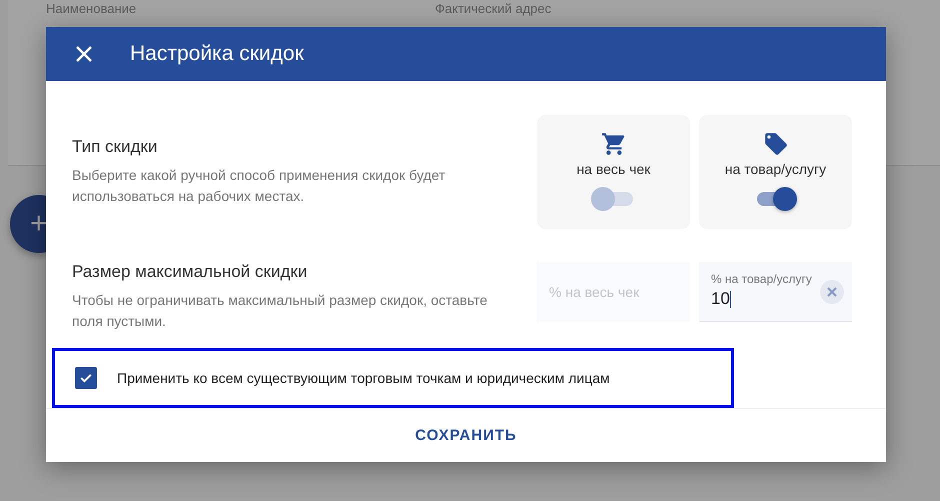 This screenshot has height=501, width=940. What do you see at coordinates (86, 377) in the screenshot?
I see `checkbox` at bounding box center [86, 377].